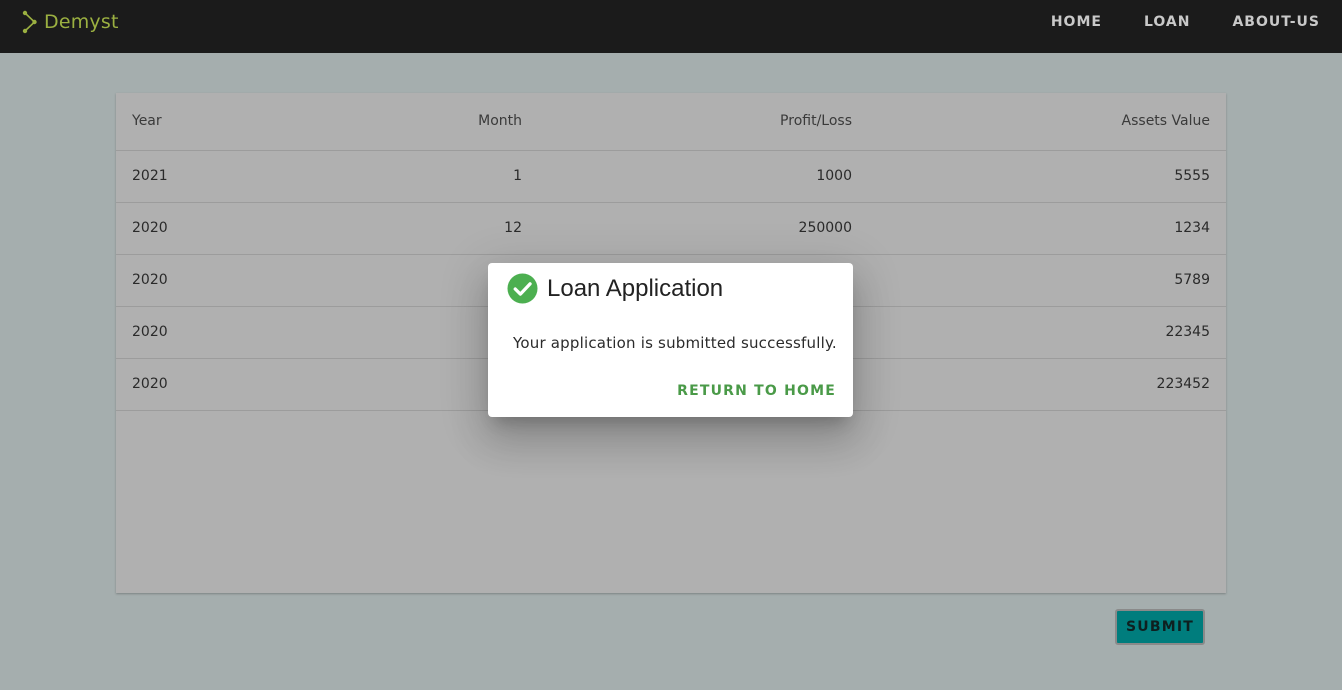 This screenshot has height=690, width=1342. I want to click on nav-about-us: ABOUT-US, so click(1276, 22).